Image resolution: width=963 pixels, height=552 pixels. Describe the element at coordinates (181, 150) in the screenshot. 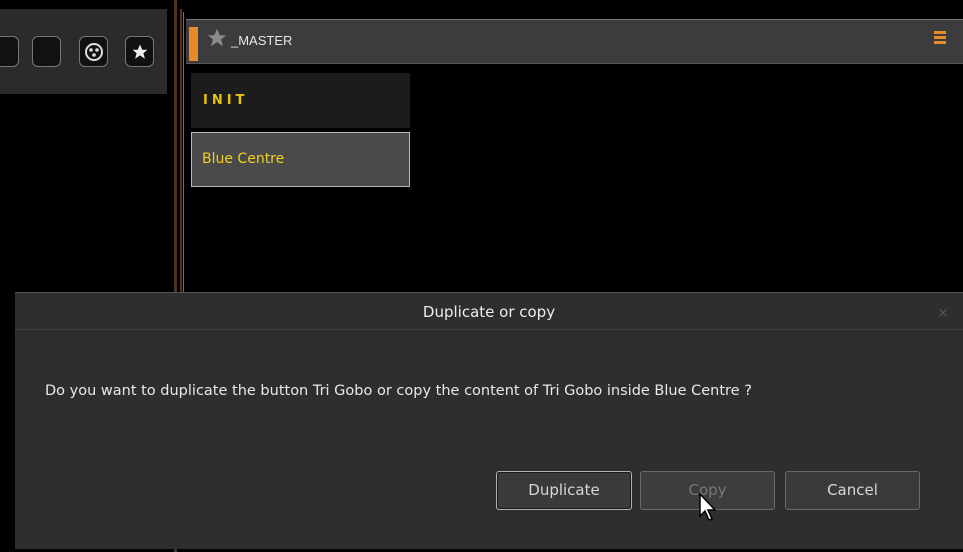

I see `panel-divider-accent` at that location.